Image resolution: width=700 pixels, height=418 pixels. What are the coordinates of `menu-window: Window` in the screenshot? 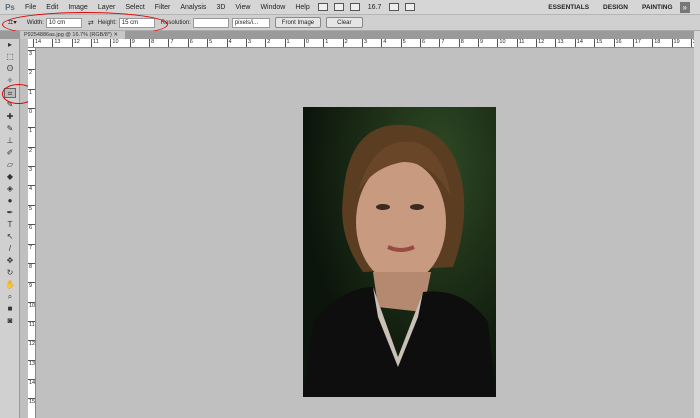 It's located at (272, 7).